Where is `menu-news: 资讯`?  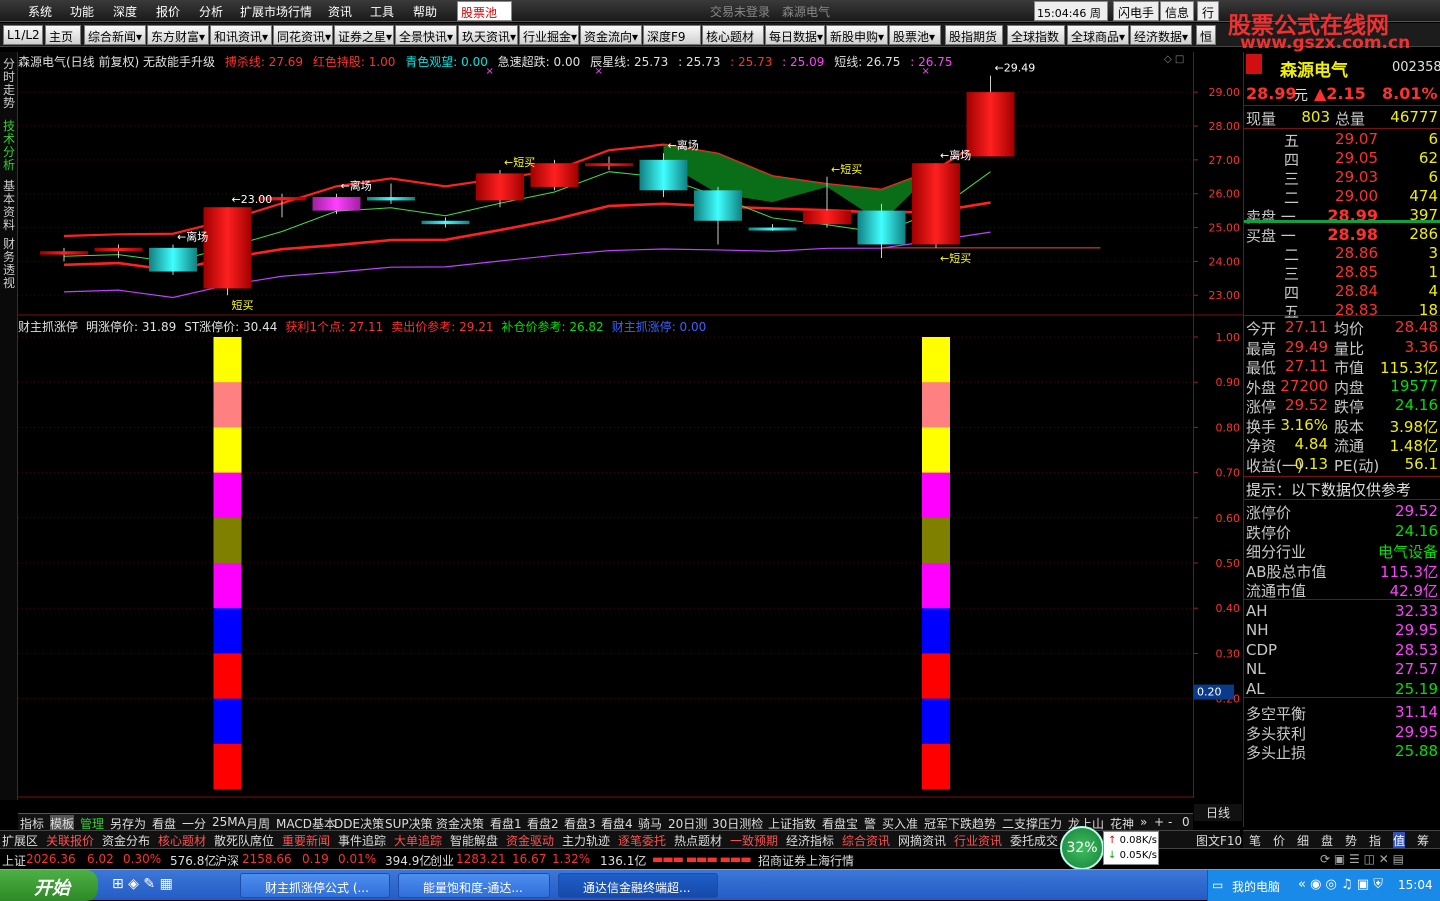 menu-news: 资讯 is located at coordinates (340, 11).